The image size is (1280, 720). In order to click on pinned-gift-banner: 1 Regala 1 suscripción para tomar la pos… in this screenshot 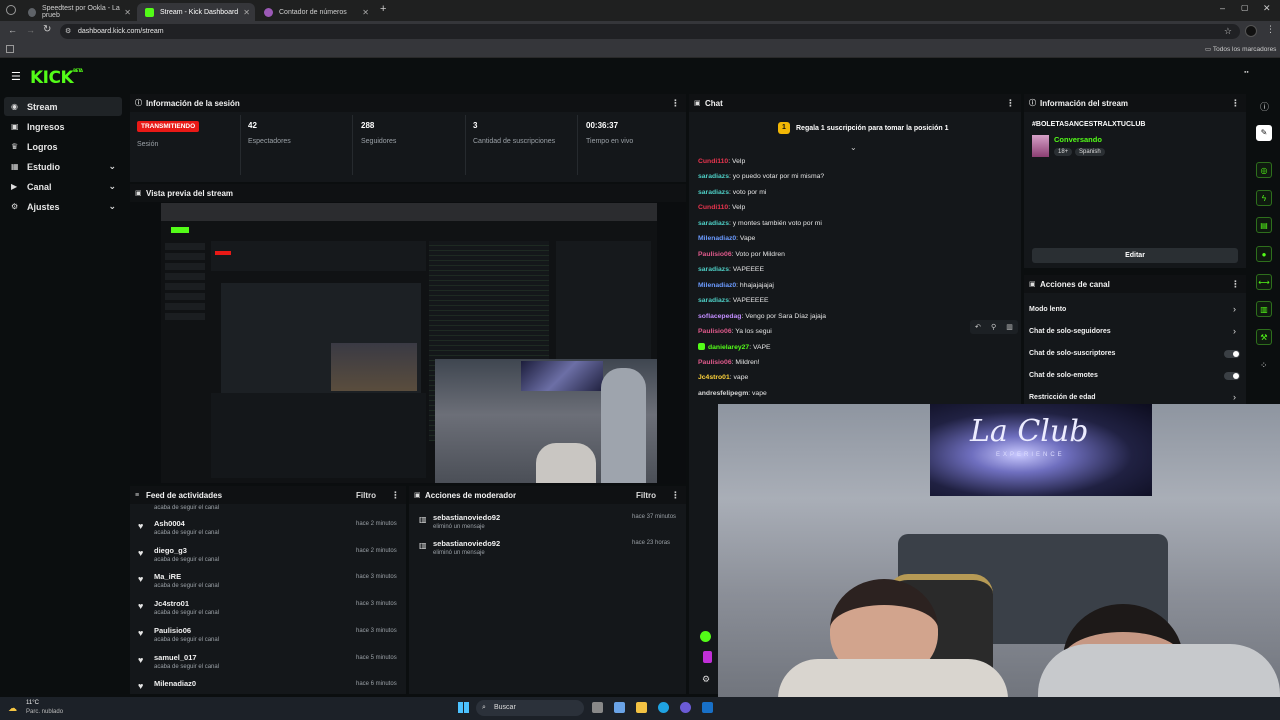, I will do `click(863, 128)`.